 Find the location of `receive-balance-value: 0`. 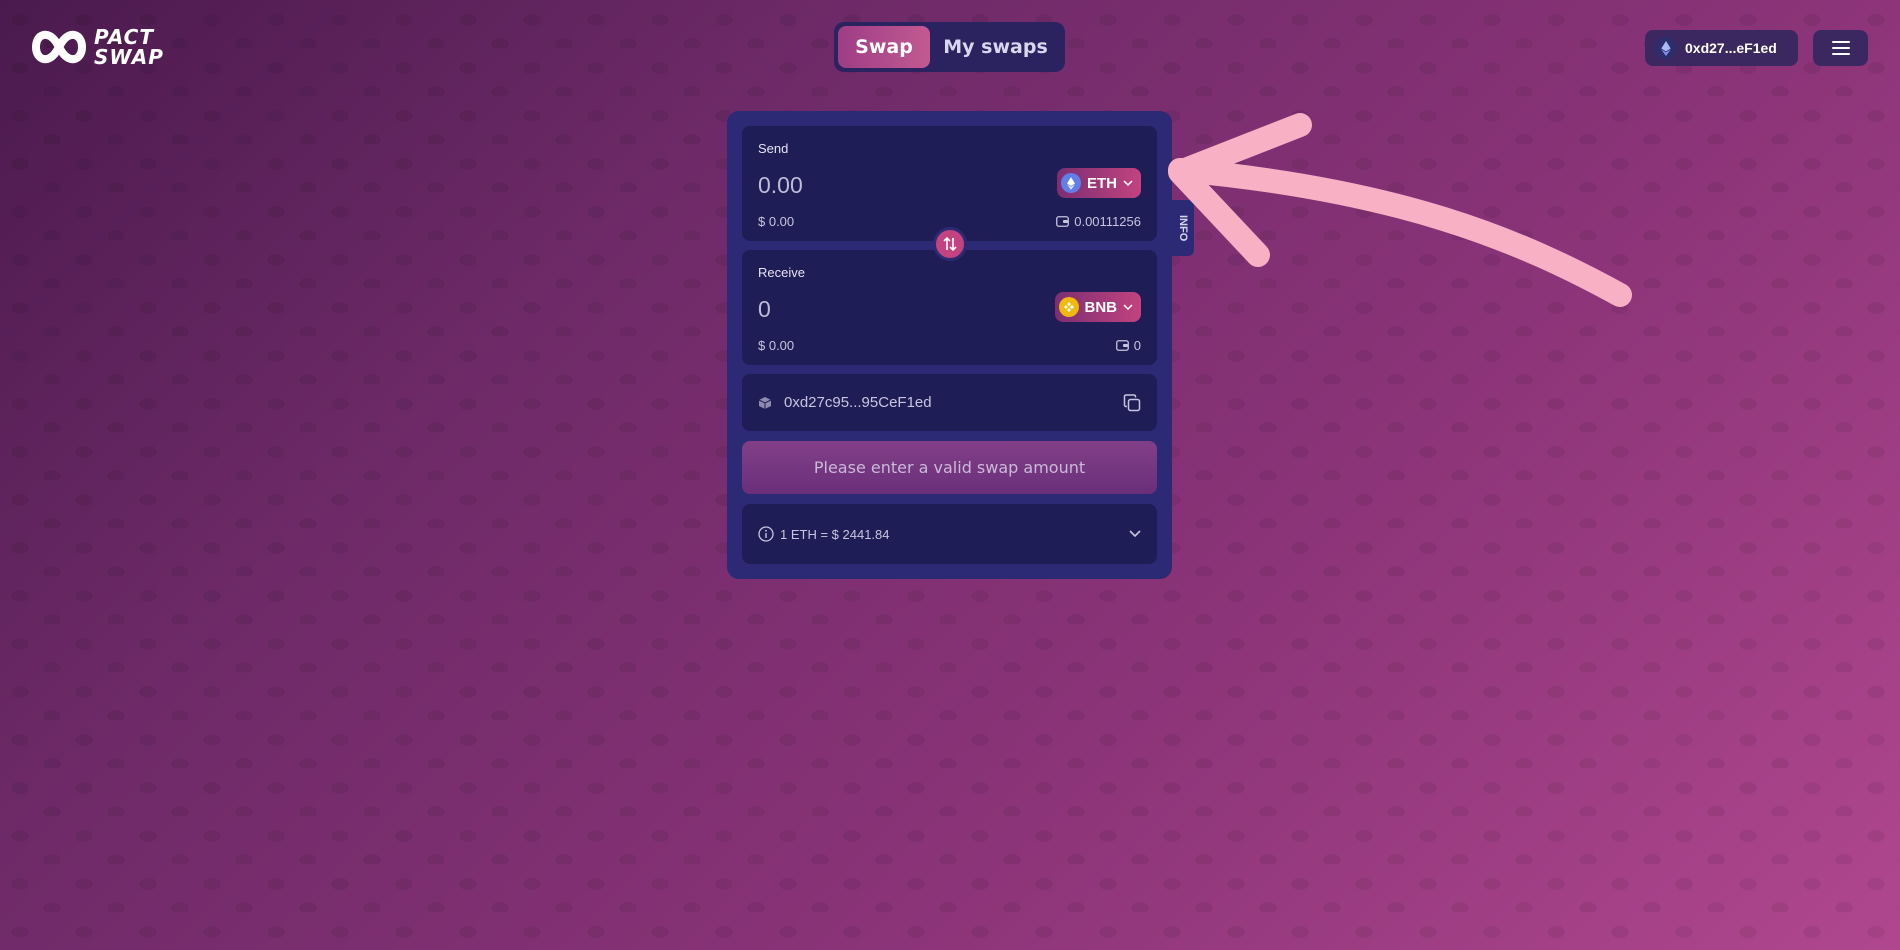

receive-balance-value: 0 is located at coordinates (1137, 345).